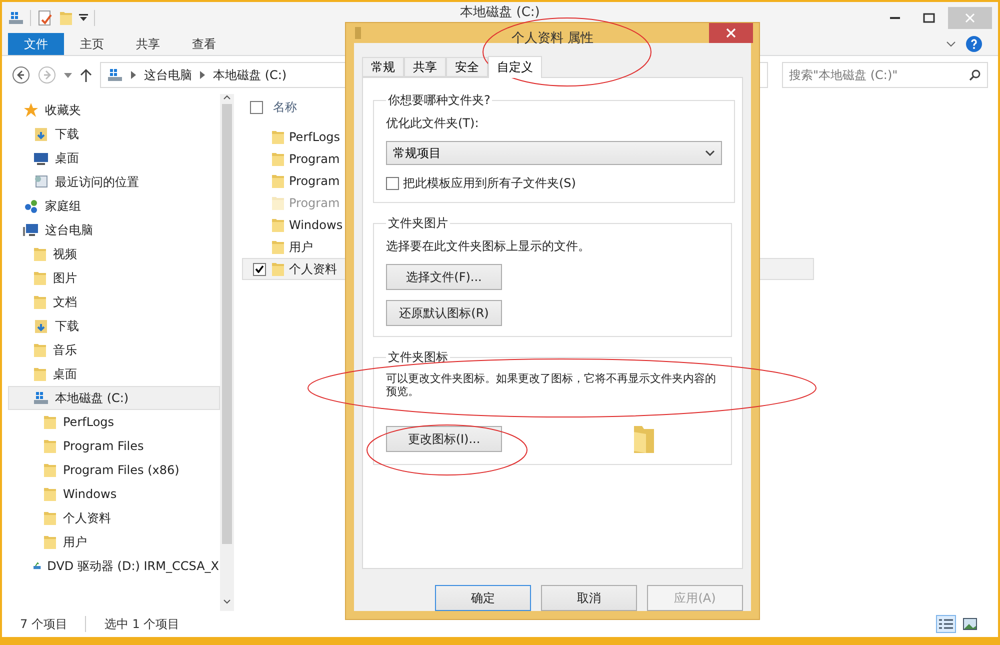 The image size is (1000, 645). I want to click on group-description: 选择要在此文件夹图标上显示的文件。, so click(488, 246).